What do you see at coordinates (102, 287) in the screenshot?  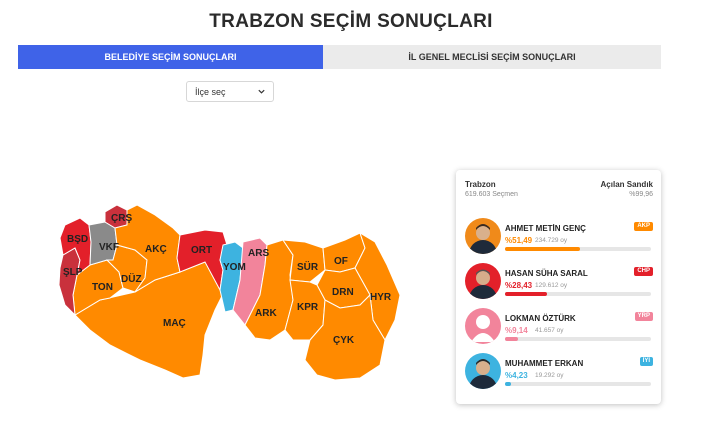 I see `map-label: TON` at bounding box center [102, 287].